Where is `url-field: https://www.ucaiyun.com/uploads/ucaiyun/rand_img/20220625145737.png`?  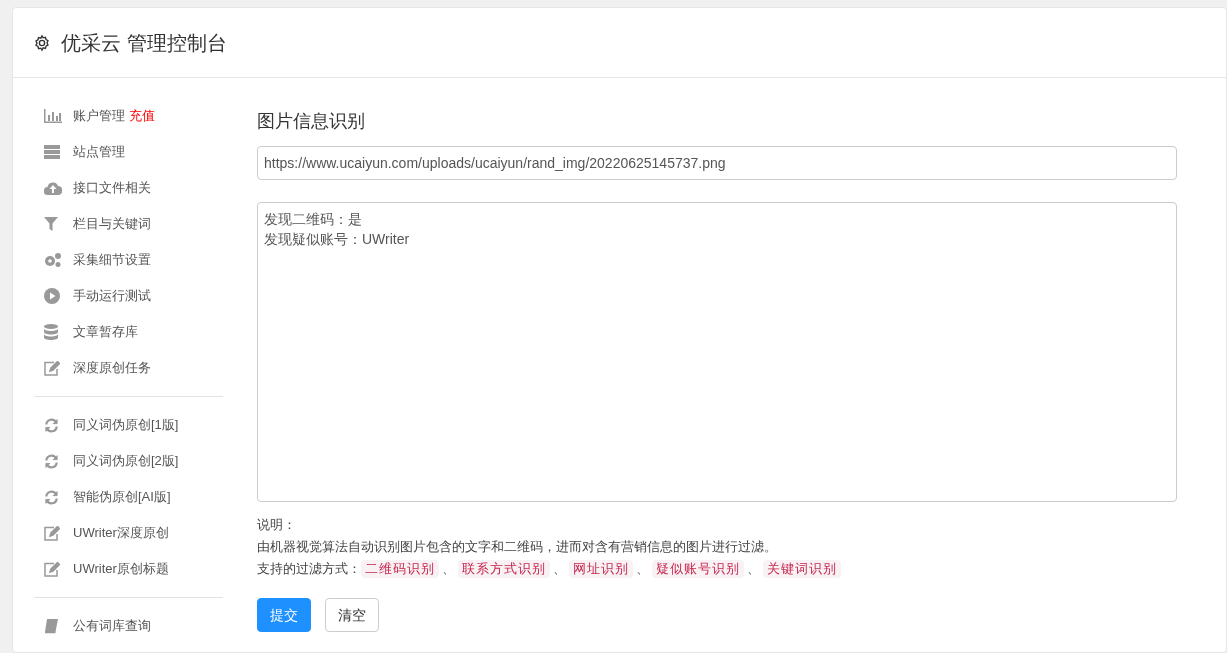
url-field: https://www.ucaiyun.com/uploads/ucaiyun/rand_img/20220625145737.png is located at coordinates (717, 163).